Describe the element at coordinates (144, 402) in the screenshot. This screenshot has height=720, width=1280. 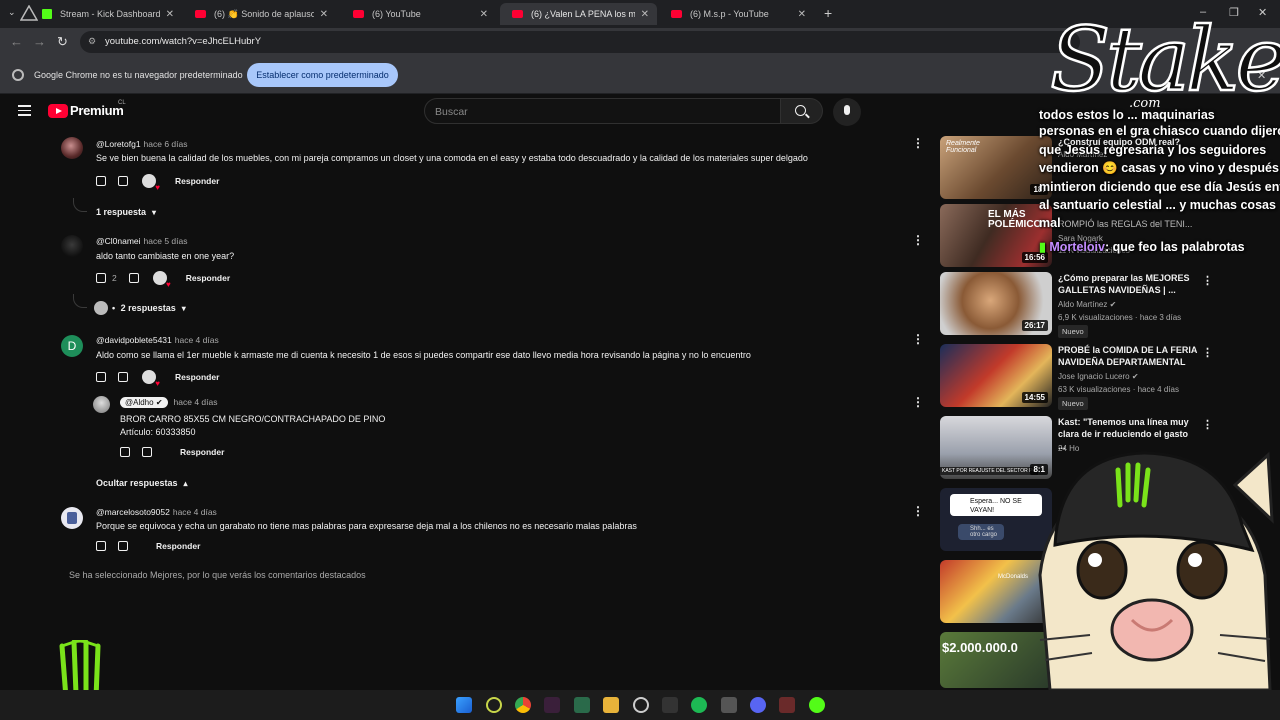
I see `creator-badge: @Aldho ✔` at that location.